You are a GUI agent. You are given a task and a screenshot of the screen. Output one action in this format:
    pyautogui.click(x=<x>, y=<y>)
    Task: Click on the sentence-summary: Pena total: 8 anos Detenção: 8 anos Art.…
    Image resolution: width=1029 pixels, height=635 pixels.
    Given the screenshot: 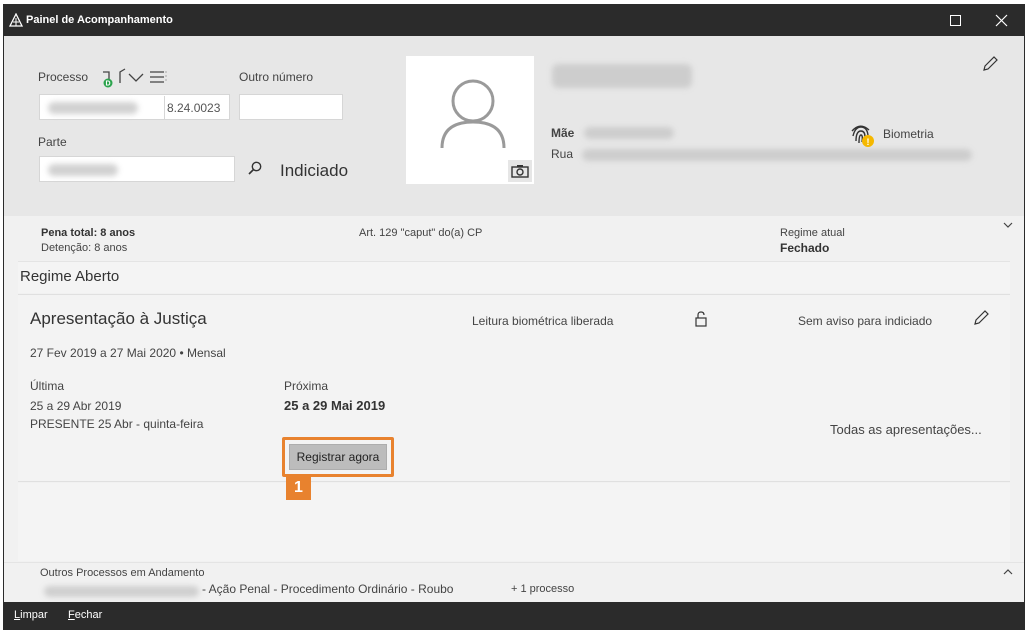 What is the action you would take?
    pyautogui.click(x=514, y=238)
    